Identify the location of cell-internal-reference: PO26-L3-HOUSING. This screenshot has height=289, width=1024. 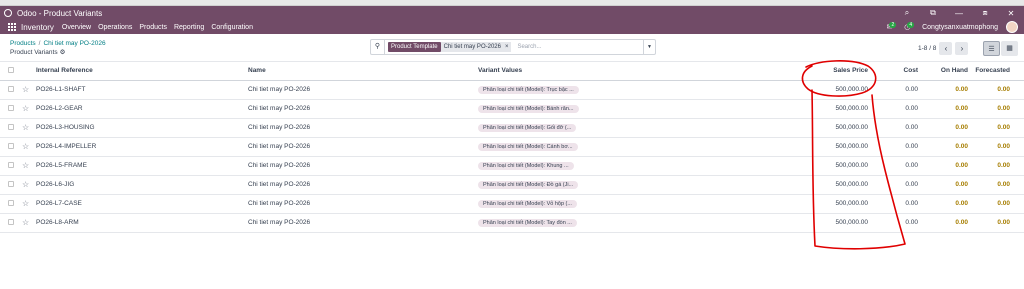
(142, 128).